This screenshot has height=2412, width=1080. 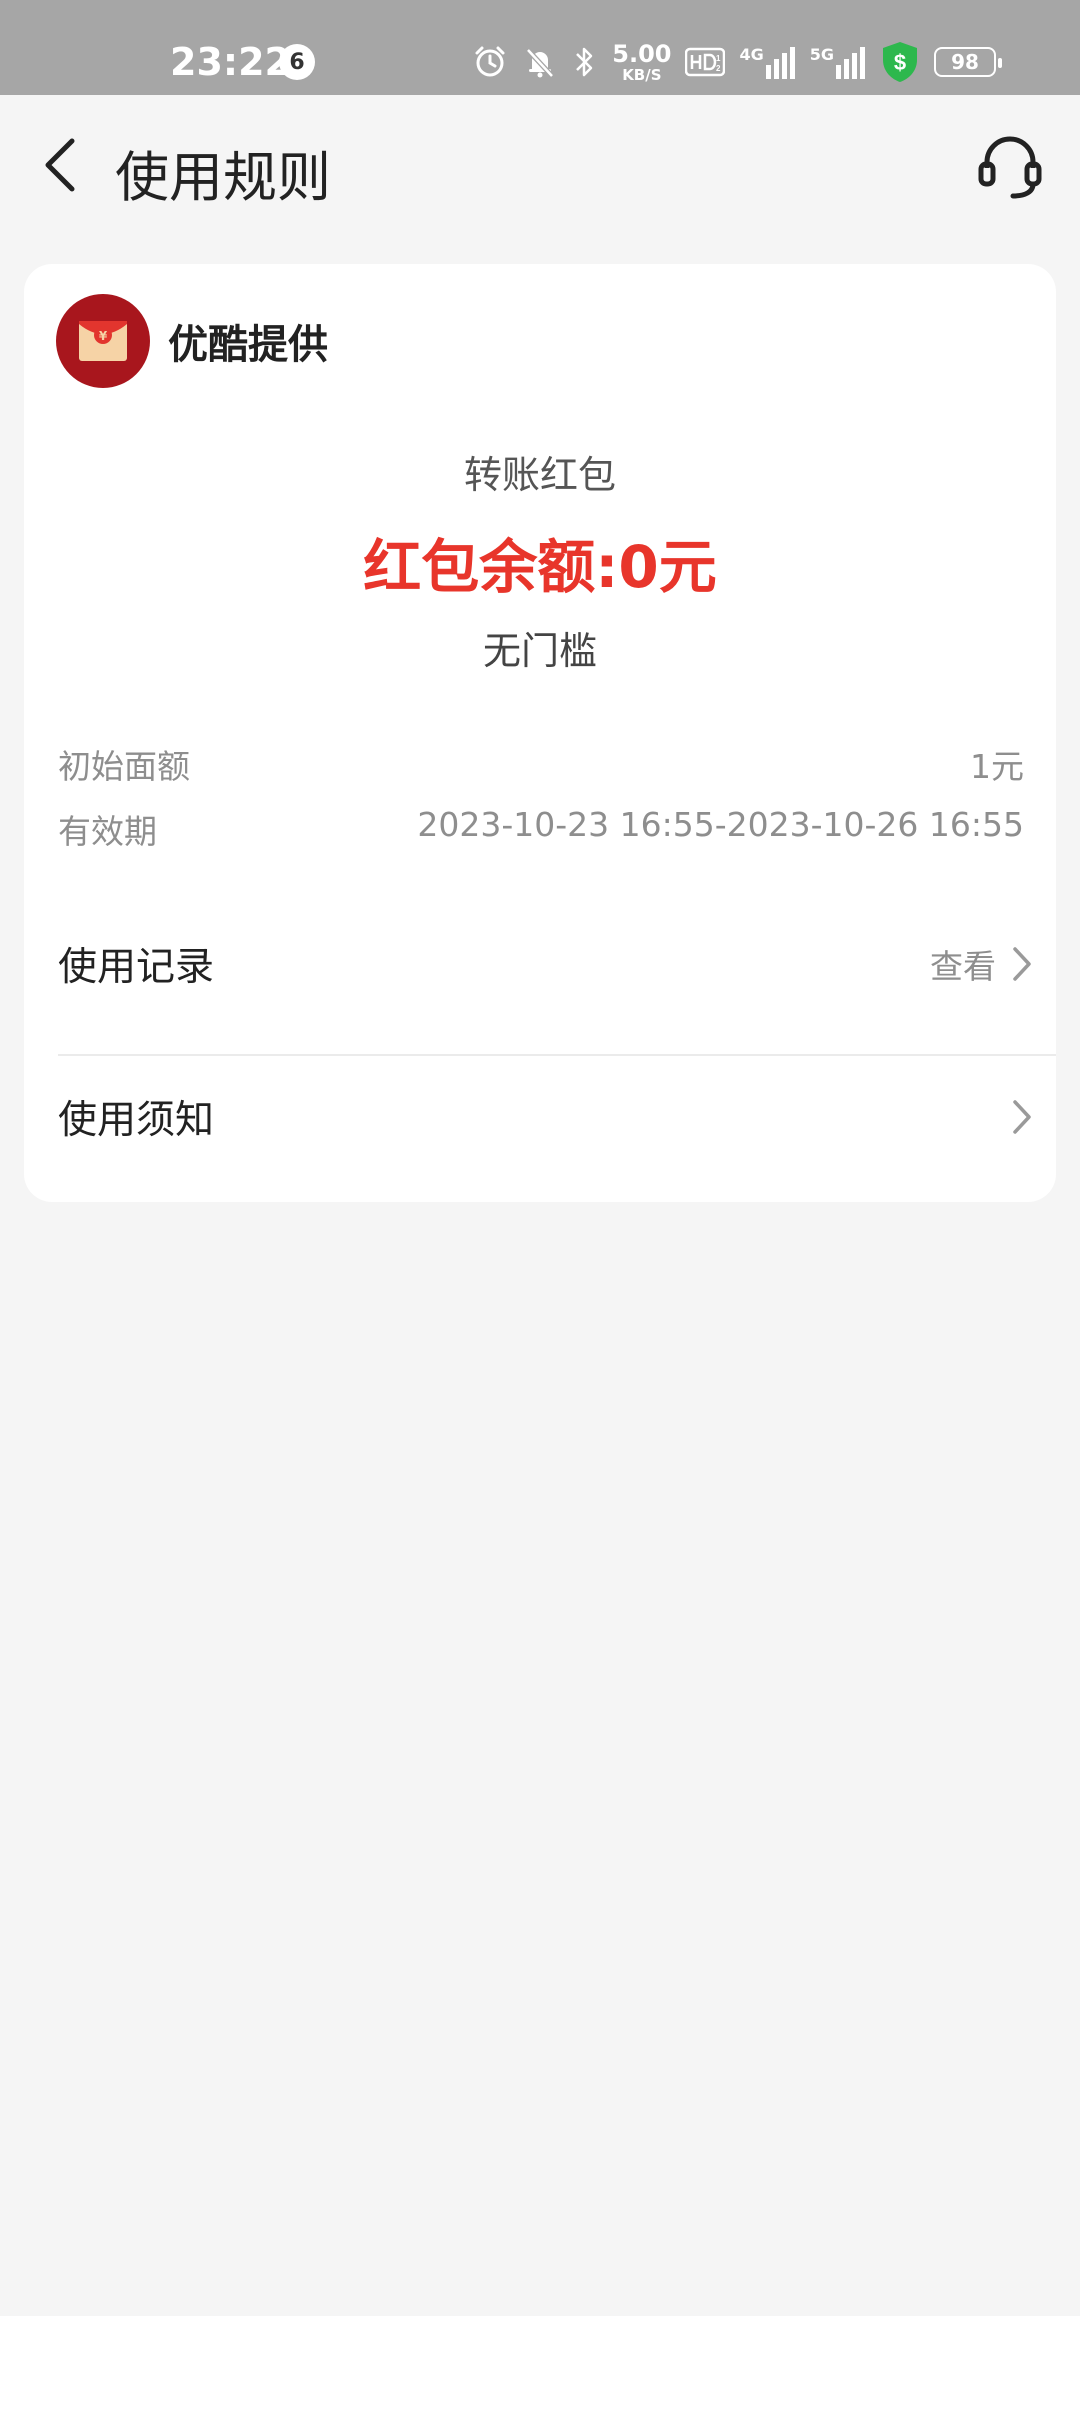 What do you see at coordinates (297, 62) in the screenshot?
I see `notification-count-badge: 6` at bounding box center [297, 62].